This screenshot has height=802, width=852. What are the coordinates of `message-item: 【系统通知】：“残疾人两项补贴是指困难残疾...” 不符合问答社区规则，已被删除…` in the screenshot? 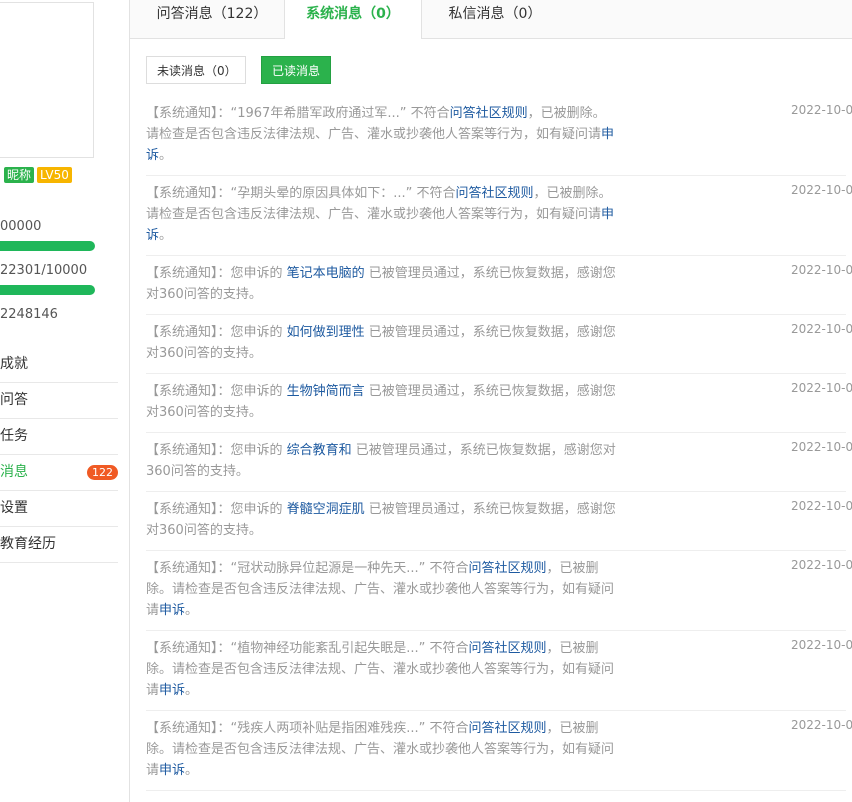 It's located at (499, 754).